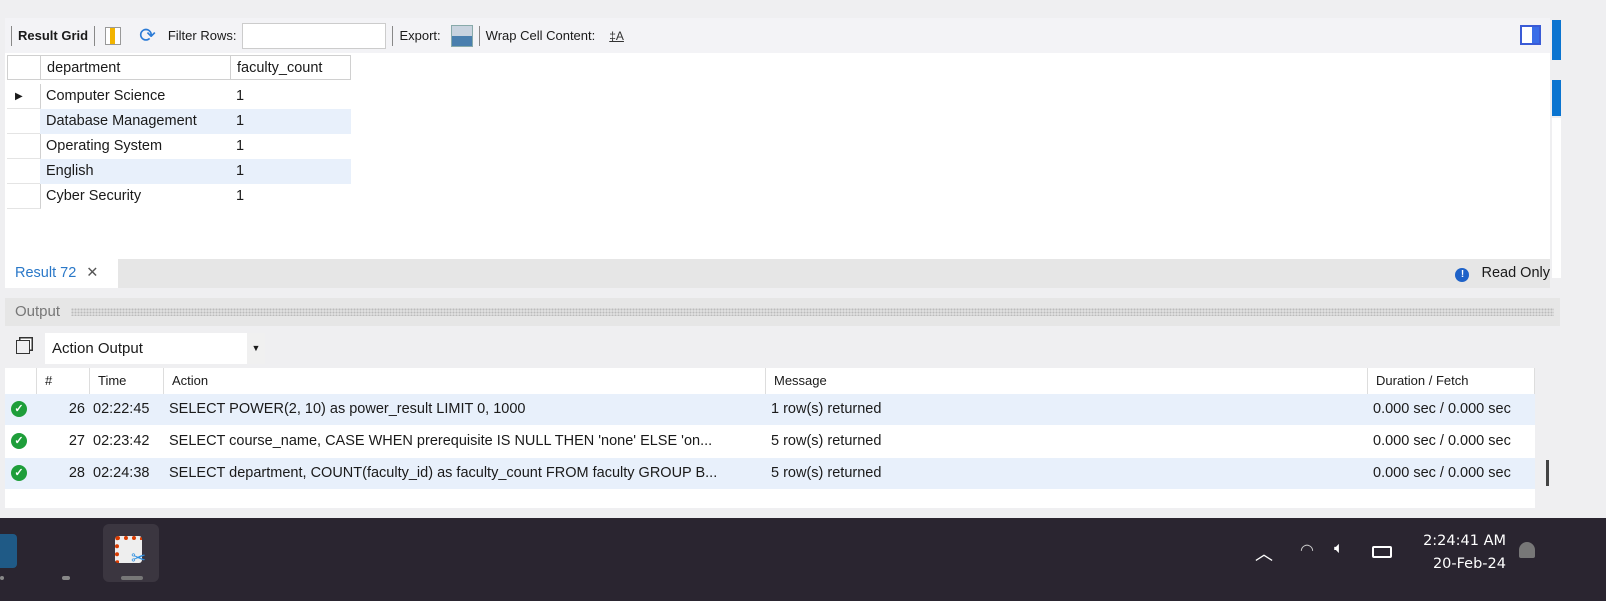 This screenshot has width=1606, height=601. Describe the element at coordinates (1451, 381) in the screenshot. I see `column-header-duration: Duration / Fetch` at that location.